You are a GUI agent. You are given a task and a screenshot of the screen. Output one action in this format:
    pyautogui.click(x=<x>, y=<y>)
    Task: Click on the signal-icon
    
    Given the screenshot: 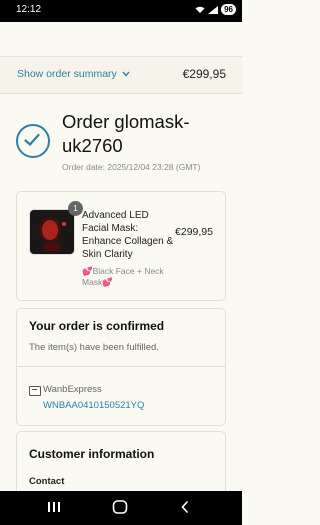 What is the action you would take?
    pyautogui.click(x=213, y=9)
    